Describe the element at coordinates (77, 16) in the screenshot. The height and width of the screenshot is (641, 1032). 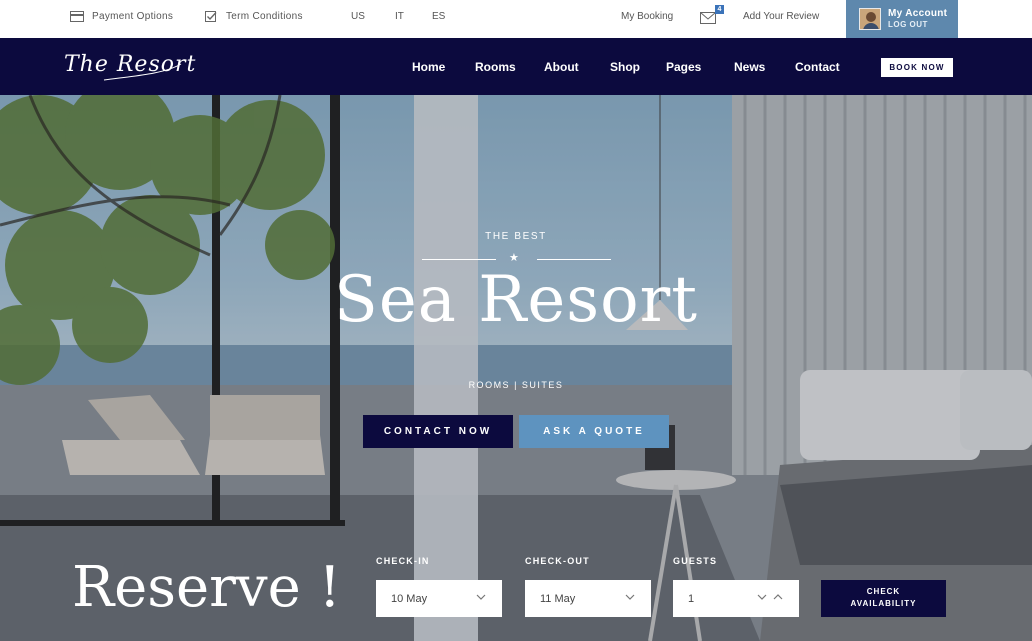
I see `credit-card-icon` at that location.